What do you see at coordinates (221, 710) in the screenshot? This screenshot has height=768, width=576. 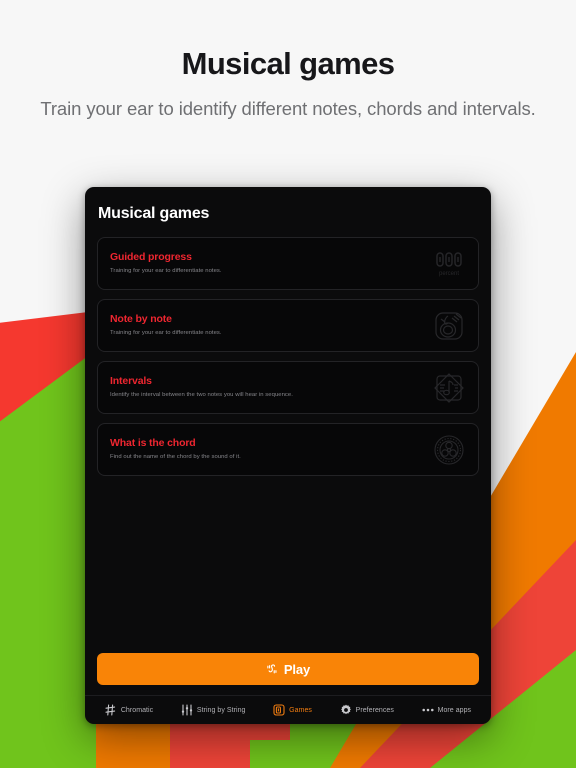 I see `nav-label: String by String` at bounding box center [221, 710].